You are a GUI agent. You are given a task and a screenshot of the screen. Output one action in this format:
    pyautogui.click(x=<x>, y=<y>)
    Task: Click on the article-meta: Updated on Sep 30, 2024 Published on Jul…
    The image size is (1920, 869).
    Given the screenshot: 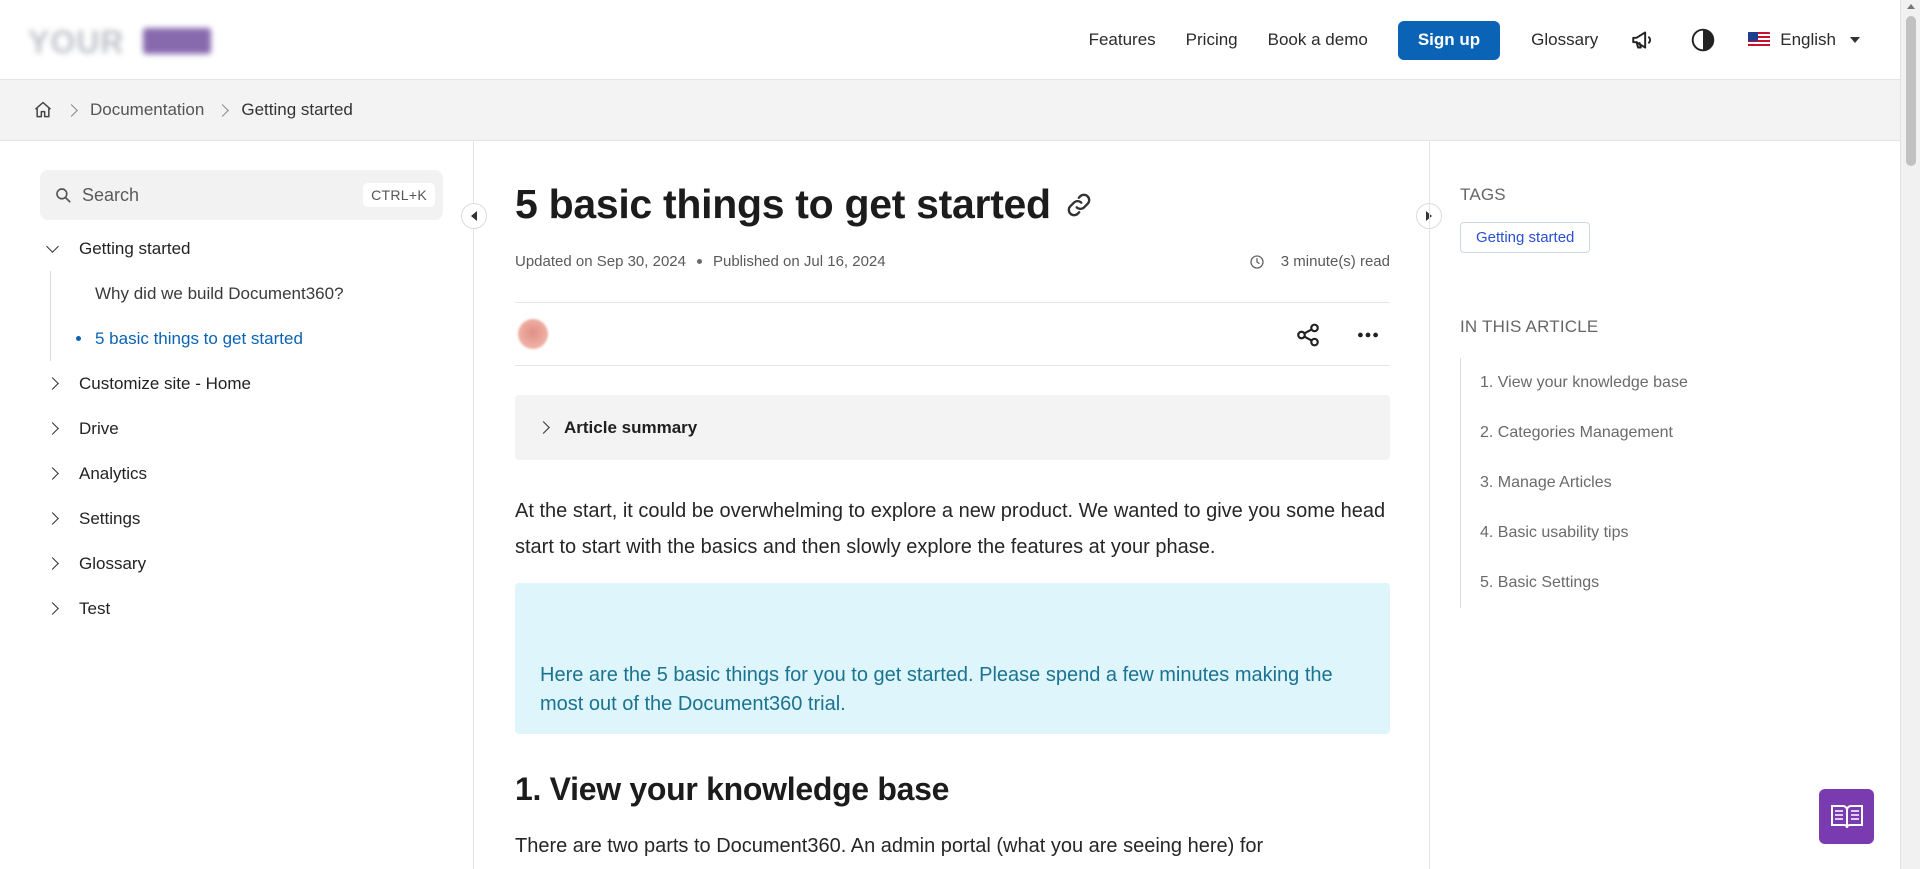 What is the action you would take?
    pyautogui.click(x=952, y=261)
    